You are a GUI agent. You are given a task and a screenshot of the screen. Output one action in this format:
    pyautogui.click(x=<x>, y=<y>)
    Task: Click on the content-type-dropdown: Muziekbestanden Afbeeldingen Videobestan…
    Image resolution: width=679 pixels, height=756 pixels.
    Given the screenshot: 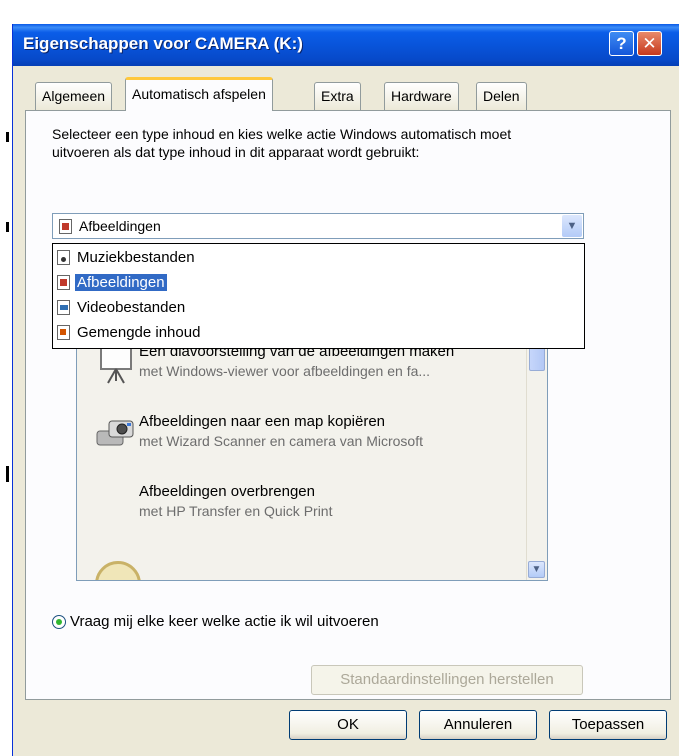 What is the action you would take?
    pyautogui.click(x=318, y=296)
    